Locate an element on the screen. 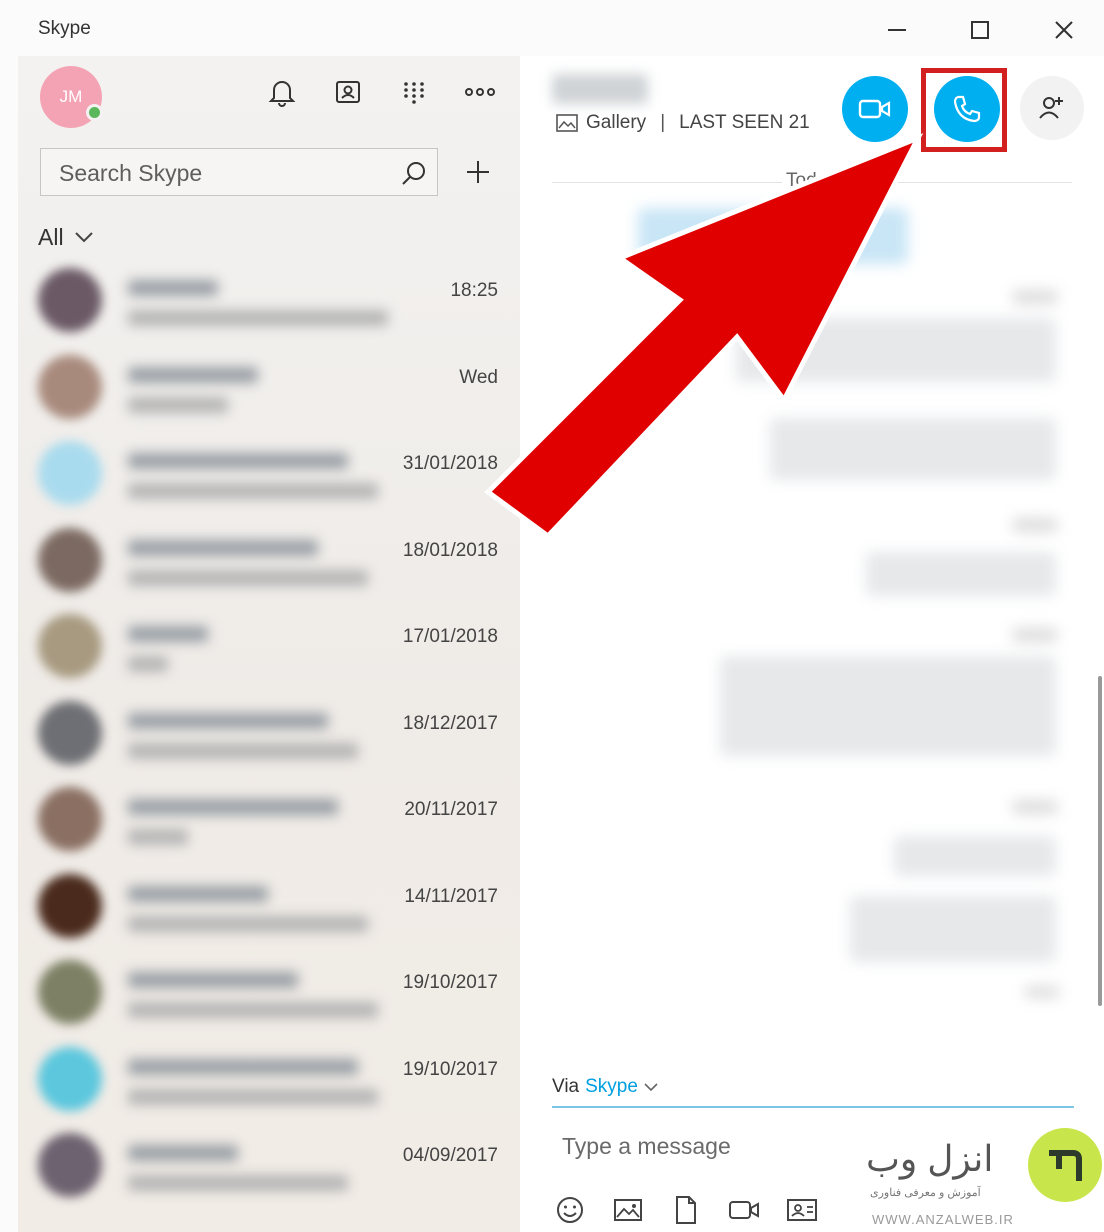 The image size is (1104, 1232). watermark-logo is located at coordinates (1065, 1165).